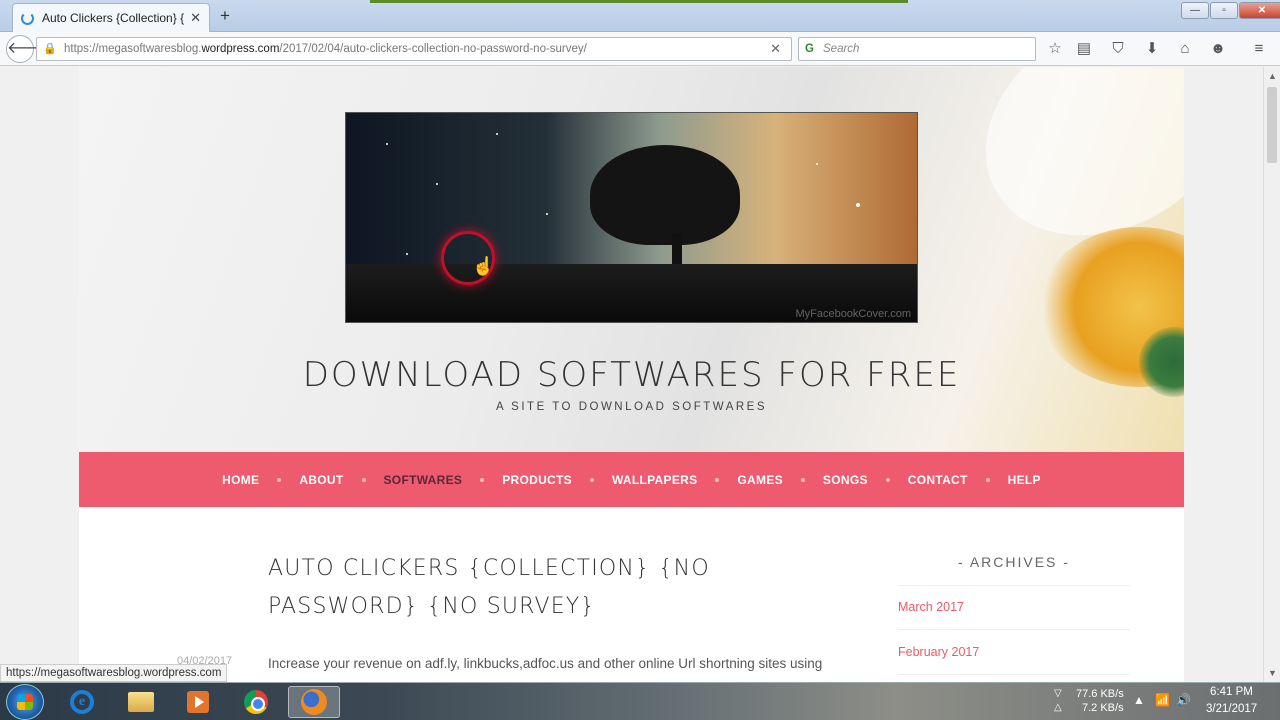 The image size is (1280, 720). I want to click on menu-item-about: ABOUT, so click(321, 480).